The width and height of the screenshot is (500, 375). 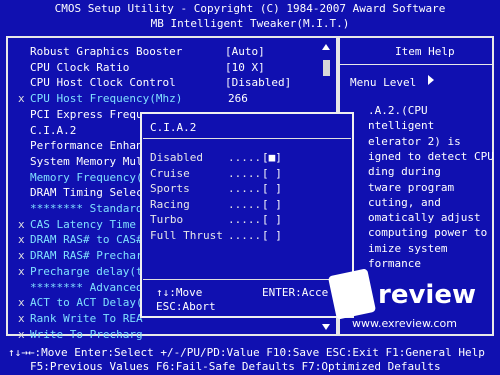 What do you see at coordinates (398, 110) in the screenshot?
I see `help-line: .A.2.(CPU` at bounding box center [398, 110].